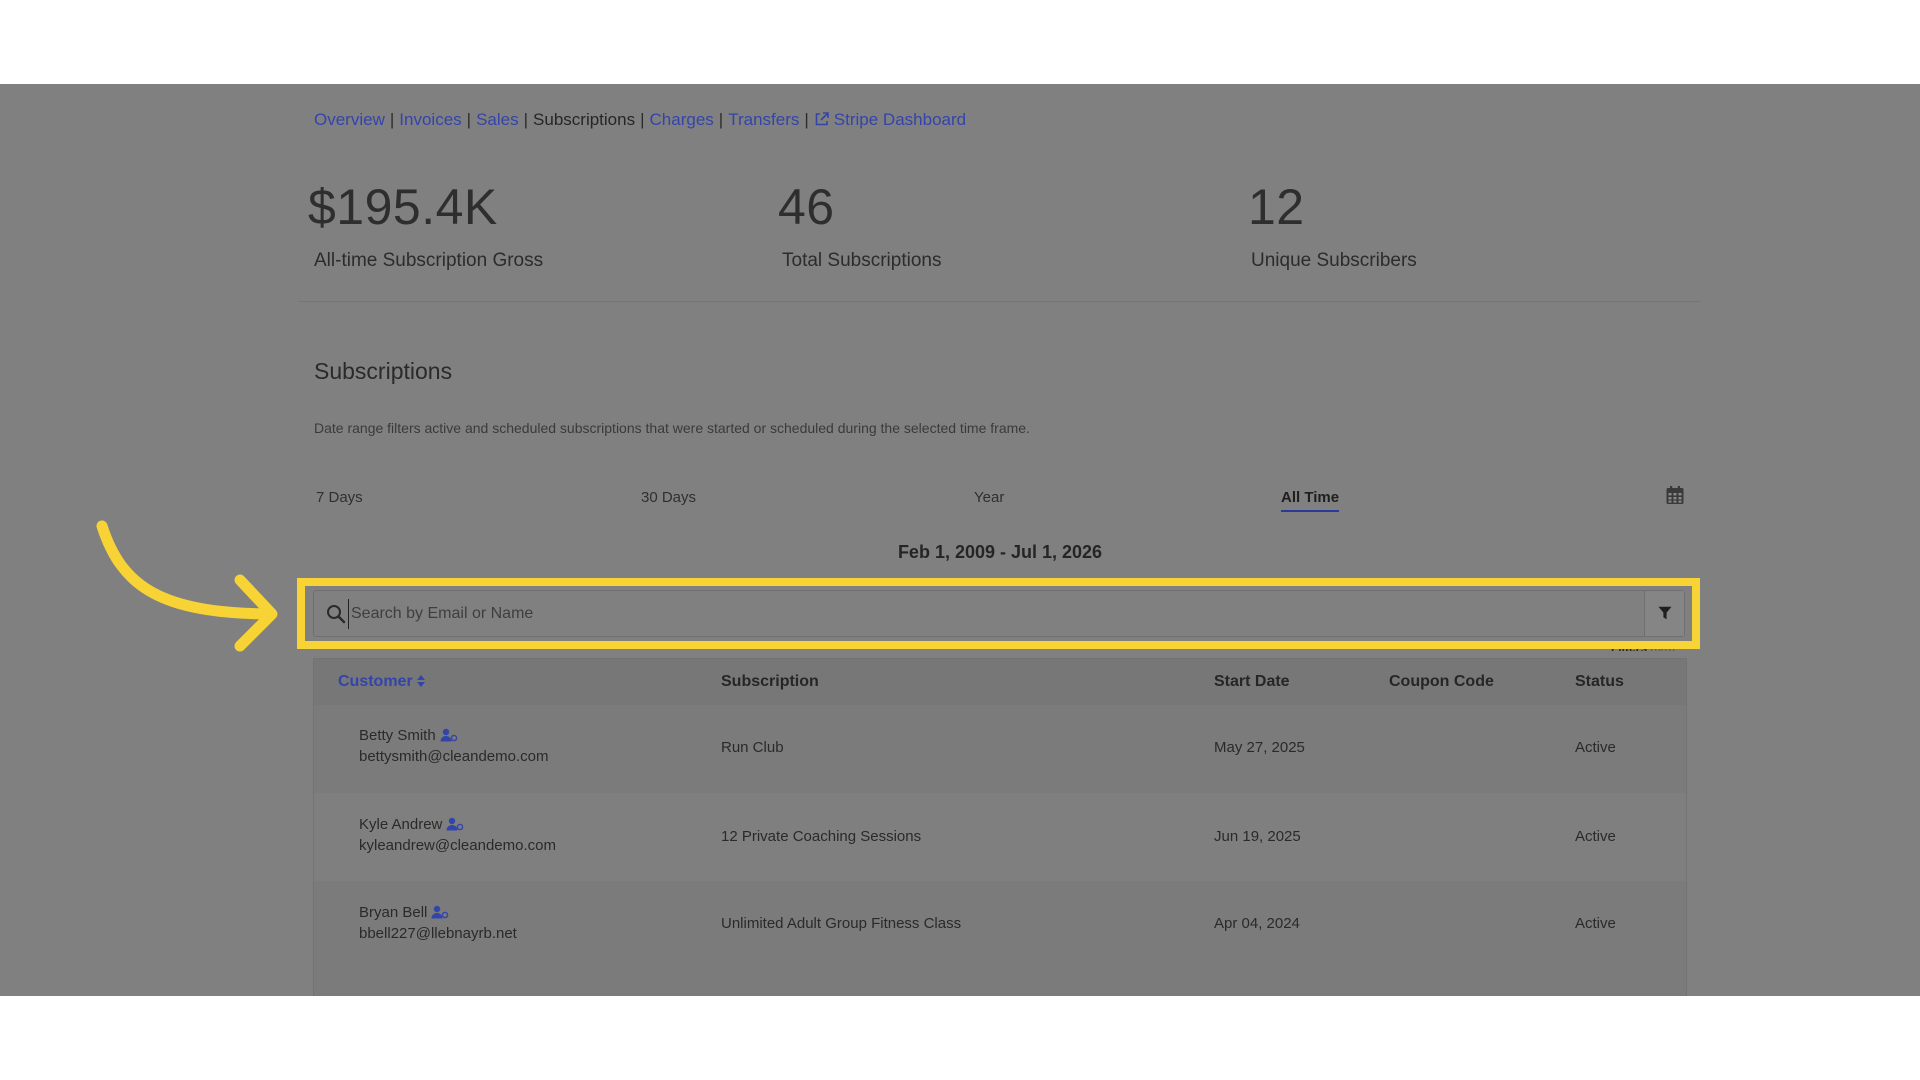 The image size is (1920, 1080). Describe the element at coordinates (336, 614) in the screenshot. I see `search-icon` at that location.